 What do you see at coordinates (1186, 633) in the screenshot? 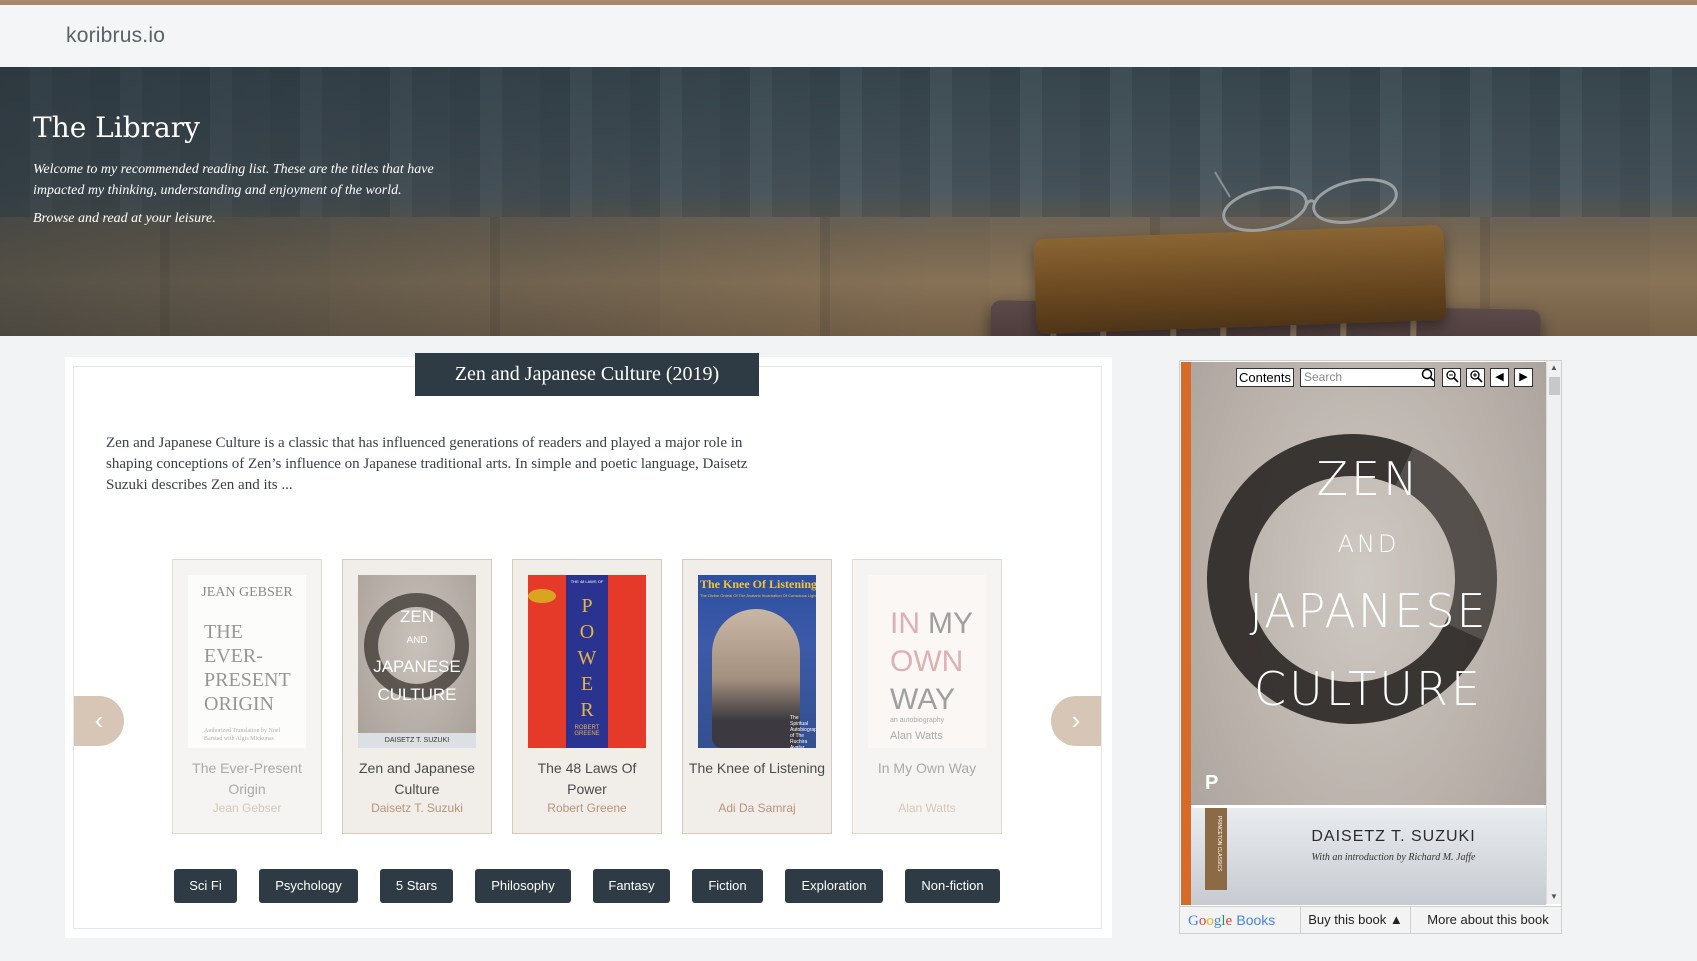
I see `cover-orange-edge` at bounding box center [1186, 633].